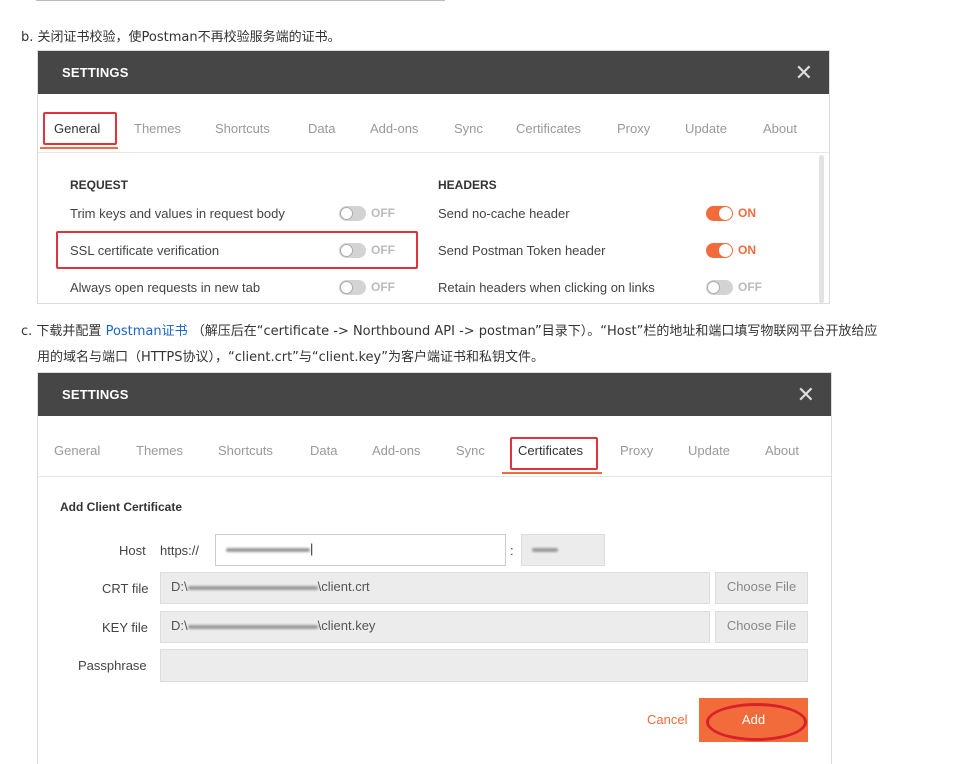  What do you see at coordinates (99, 185) in the screenshot?
I see `request-heading: REQUEST` at bounding box center [99, 185].